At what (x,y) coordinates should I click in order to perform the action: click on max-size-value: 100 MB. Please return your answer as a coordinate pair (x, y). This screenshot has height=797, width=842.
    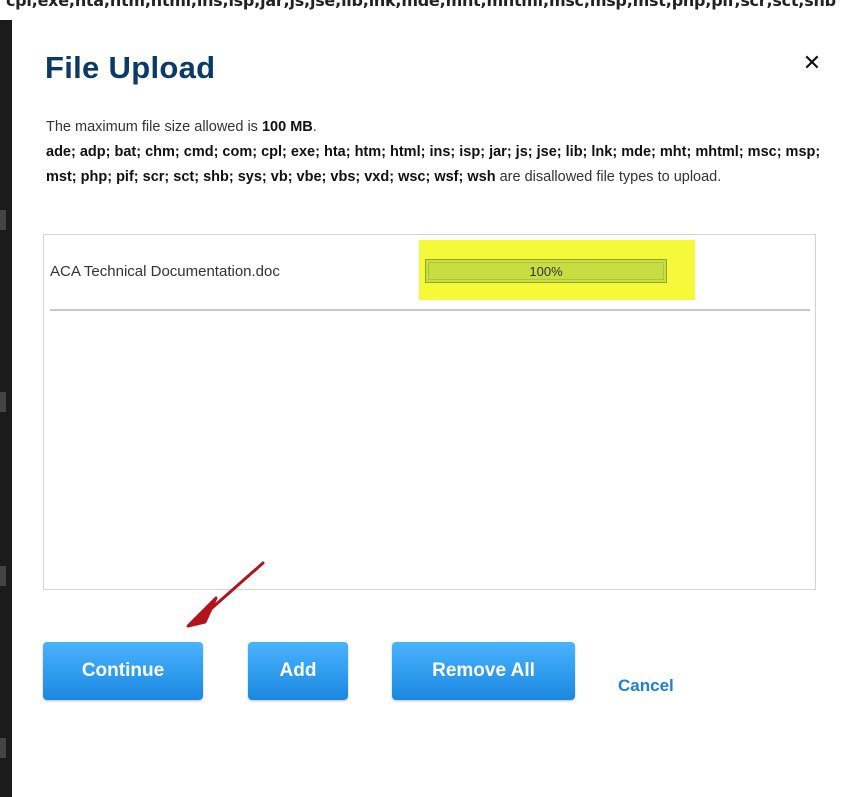
    Looking at the image, I should click on (287, 127).